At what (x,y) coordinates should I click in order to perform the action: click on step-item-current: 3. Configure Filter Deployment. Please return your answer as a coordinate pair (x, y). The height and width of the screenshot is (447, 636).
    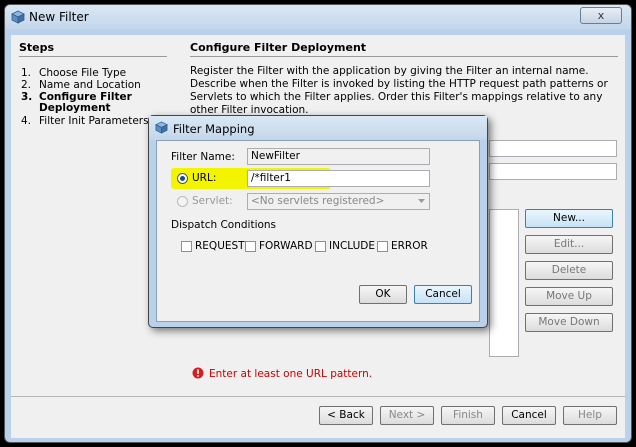
    Looking at the image, I should click on (96, 103).